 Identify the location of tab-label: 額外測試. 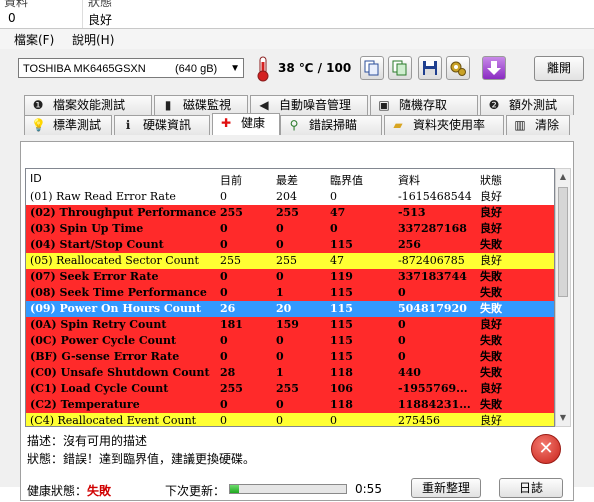
(533, 105).